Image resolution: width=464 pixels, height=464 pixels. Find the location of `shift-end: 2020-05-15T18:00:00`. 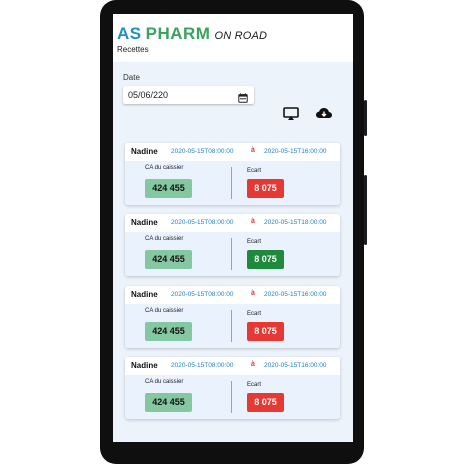

shift-end: 2020-05-15T18:00:00 is located at coordinates (295, 222).